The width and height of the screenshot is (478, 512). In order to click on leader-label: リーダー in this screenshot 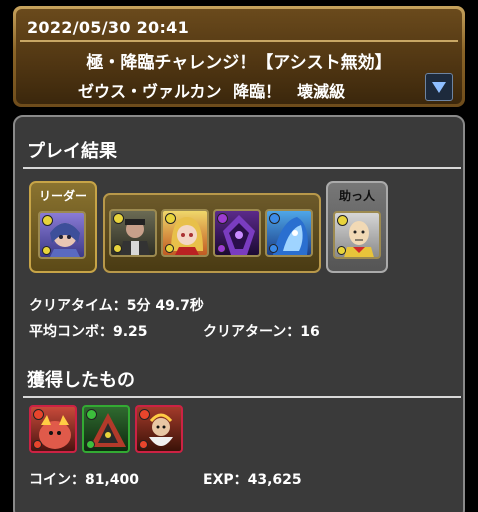, I will do `click(62, 196)`.